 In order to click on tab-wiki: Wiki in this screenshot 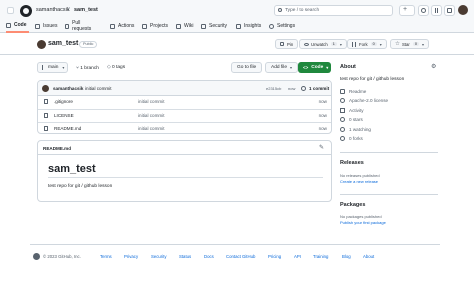, I will do `click(184, 26)`.